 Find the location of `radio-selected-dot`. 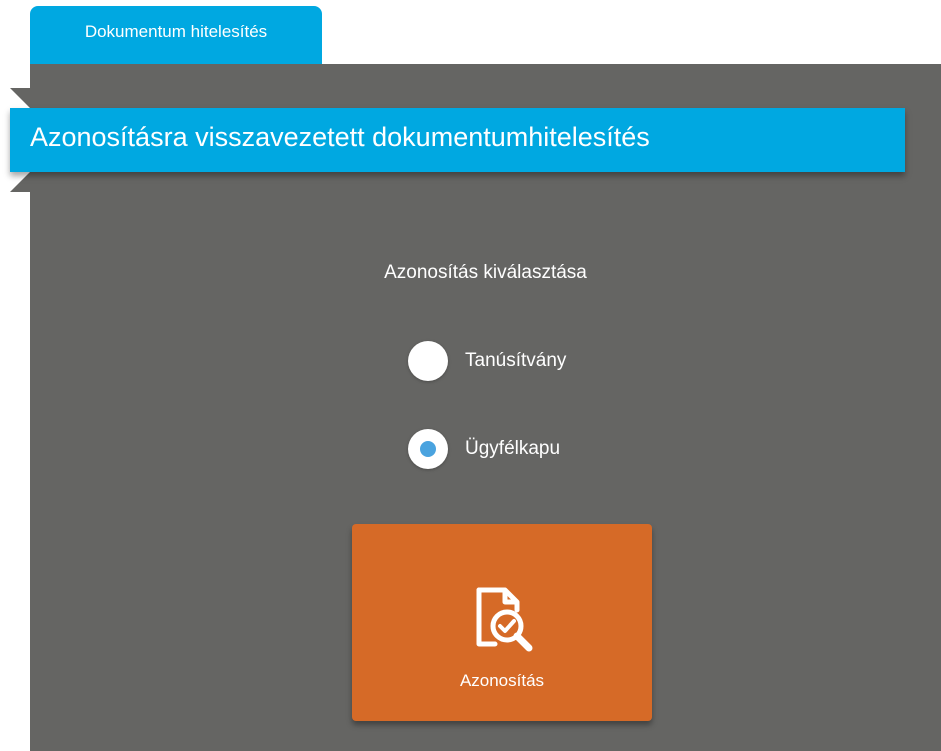

radio-selected-dot is located at coordinates (428, 449).